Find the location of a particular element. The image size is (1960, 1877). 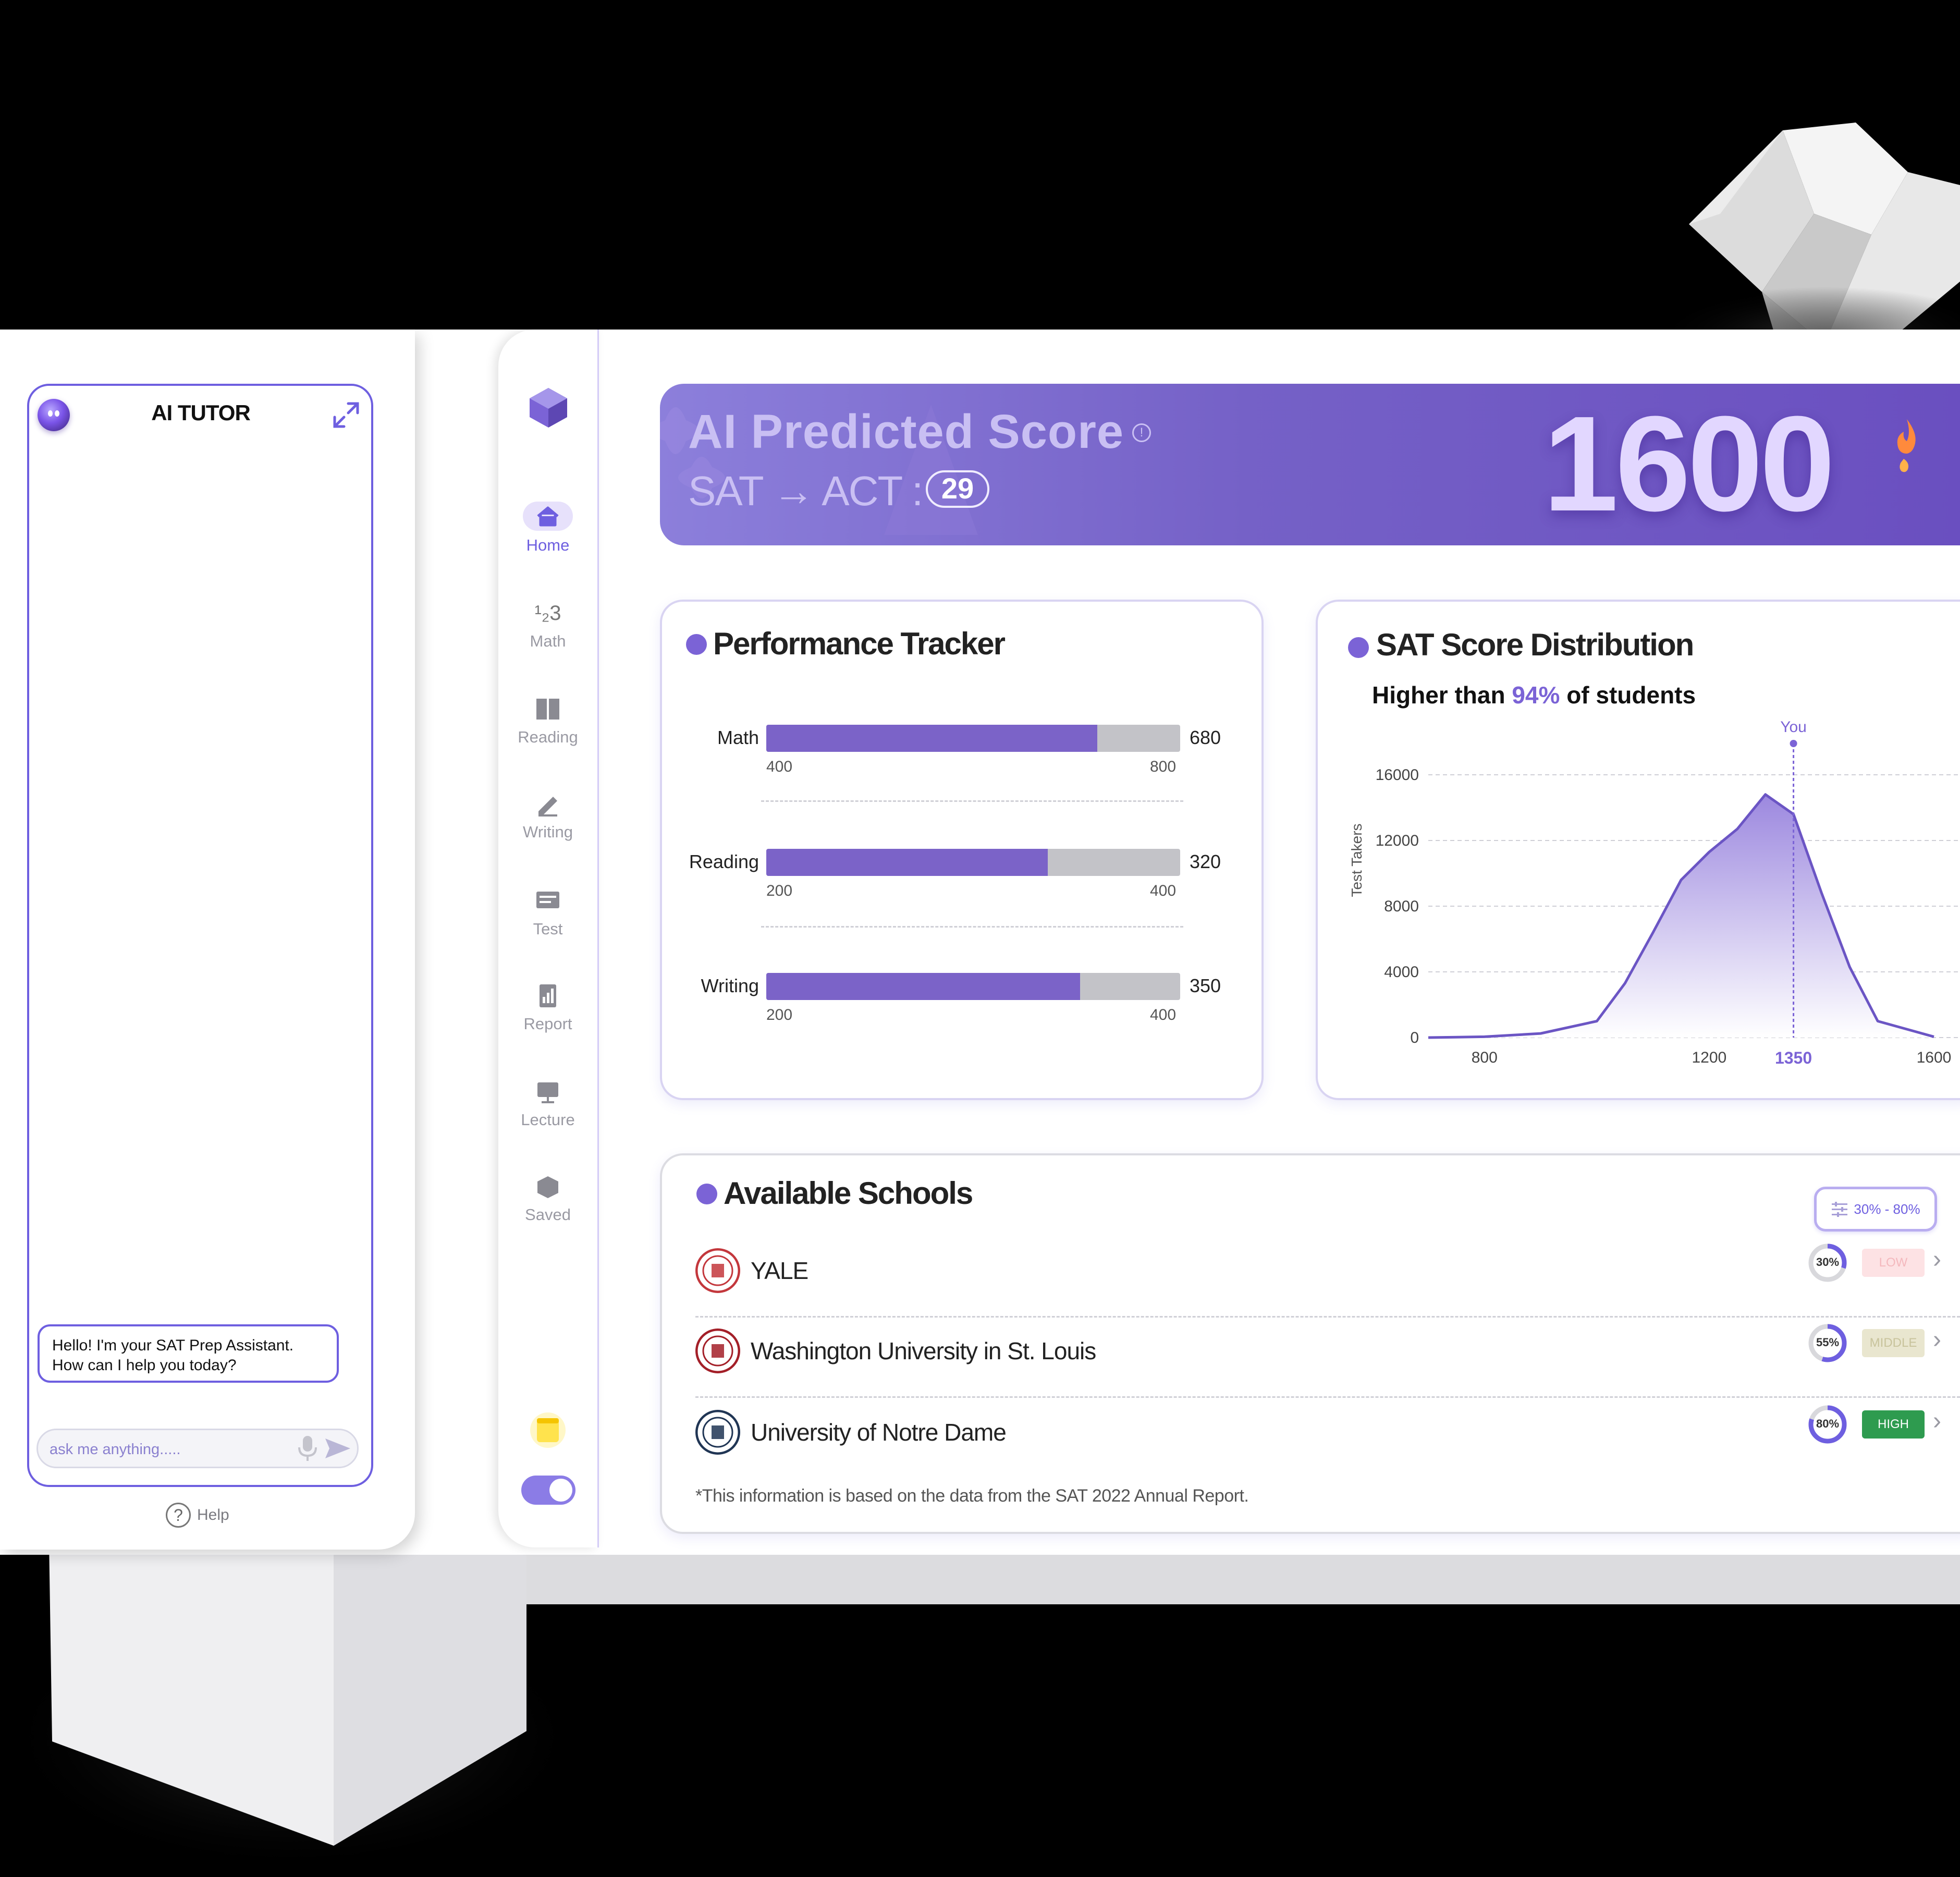

ai-tutor-chat-frame is located at coordinates (200, 936).